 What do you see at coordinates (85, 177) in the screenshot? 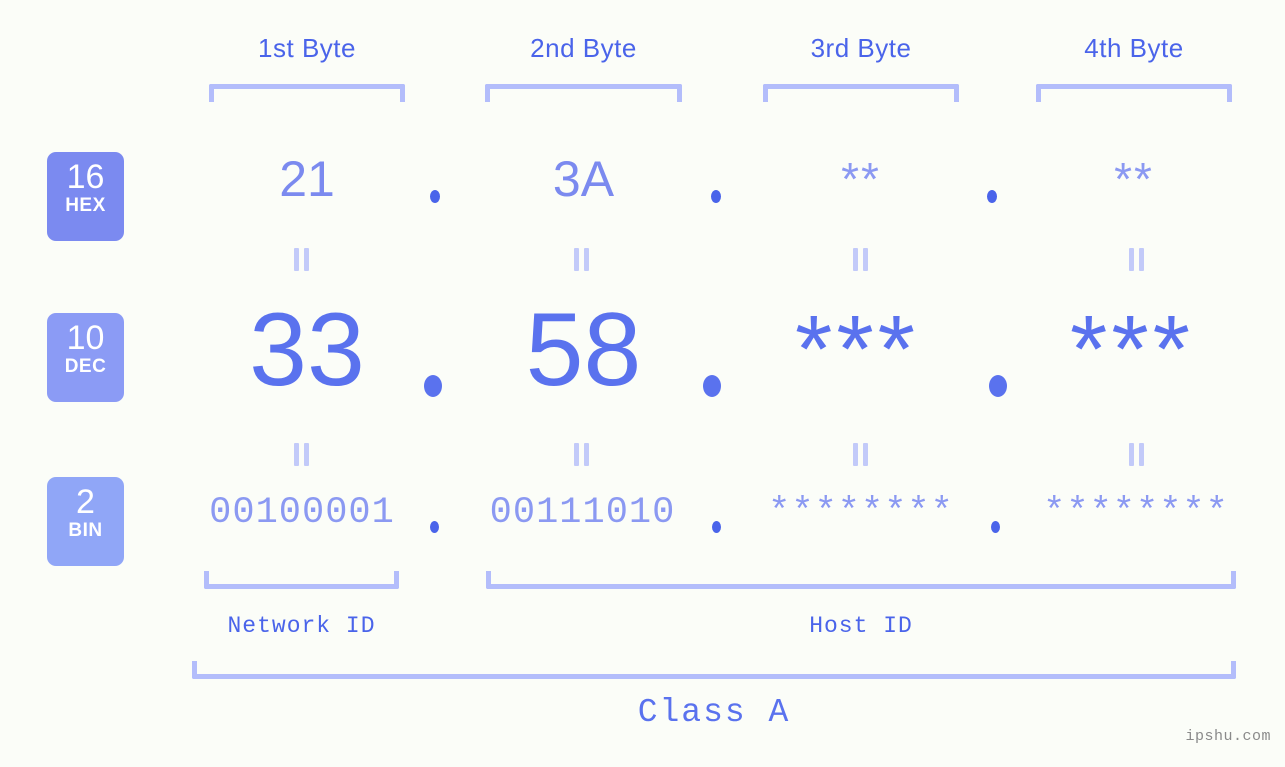
I see `base-badge-hex-number: 16` at bounding box center [85, 177].